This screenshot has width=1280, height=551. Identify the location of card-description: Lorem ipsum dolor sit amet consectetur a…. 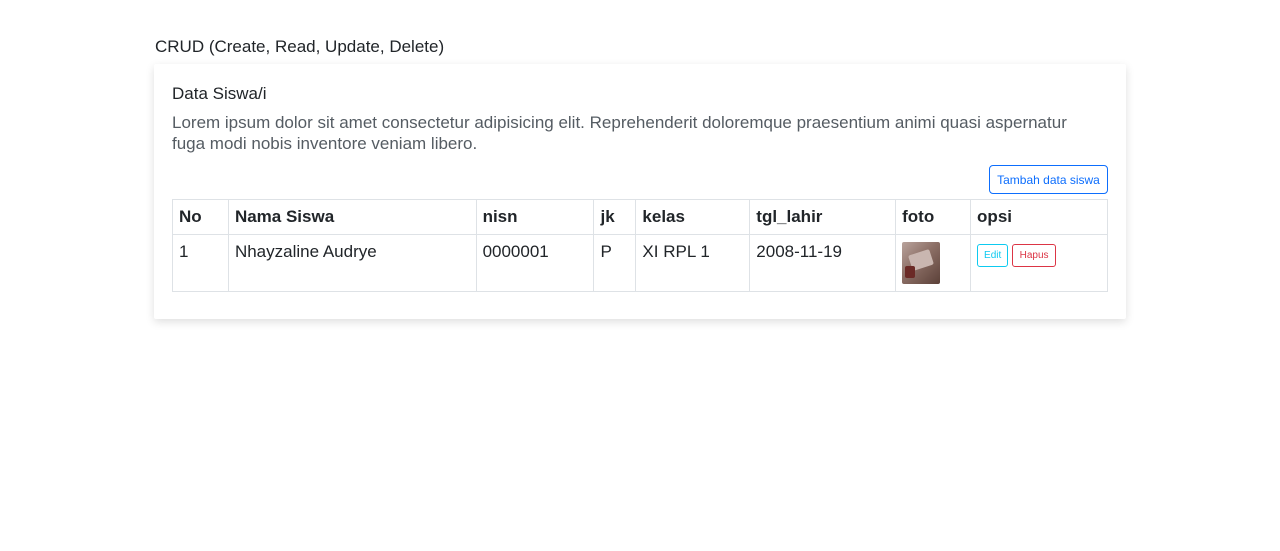
(619, 133).